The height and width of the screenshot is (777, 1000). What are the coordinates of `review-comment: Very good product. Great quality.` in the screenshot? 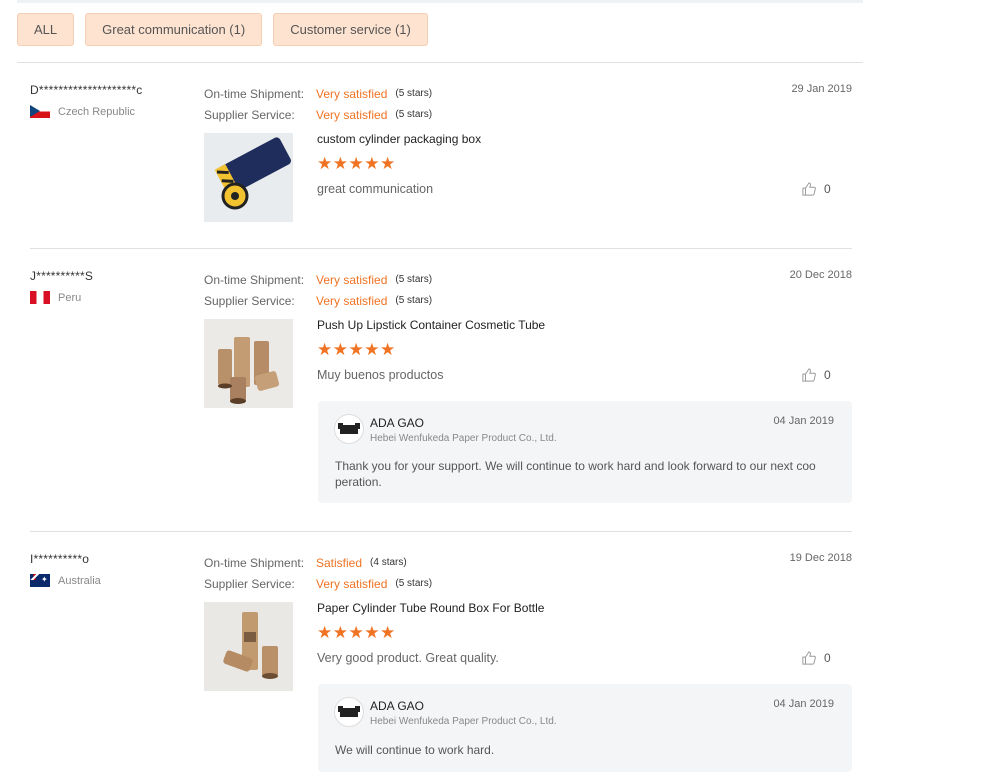 It's located at (408, 658).